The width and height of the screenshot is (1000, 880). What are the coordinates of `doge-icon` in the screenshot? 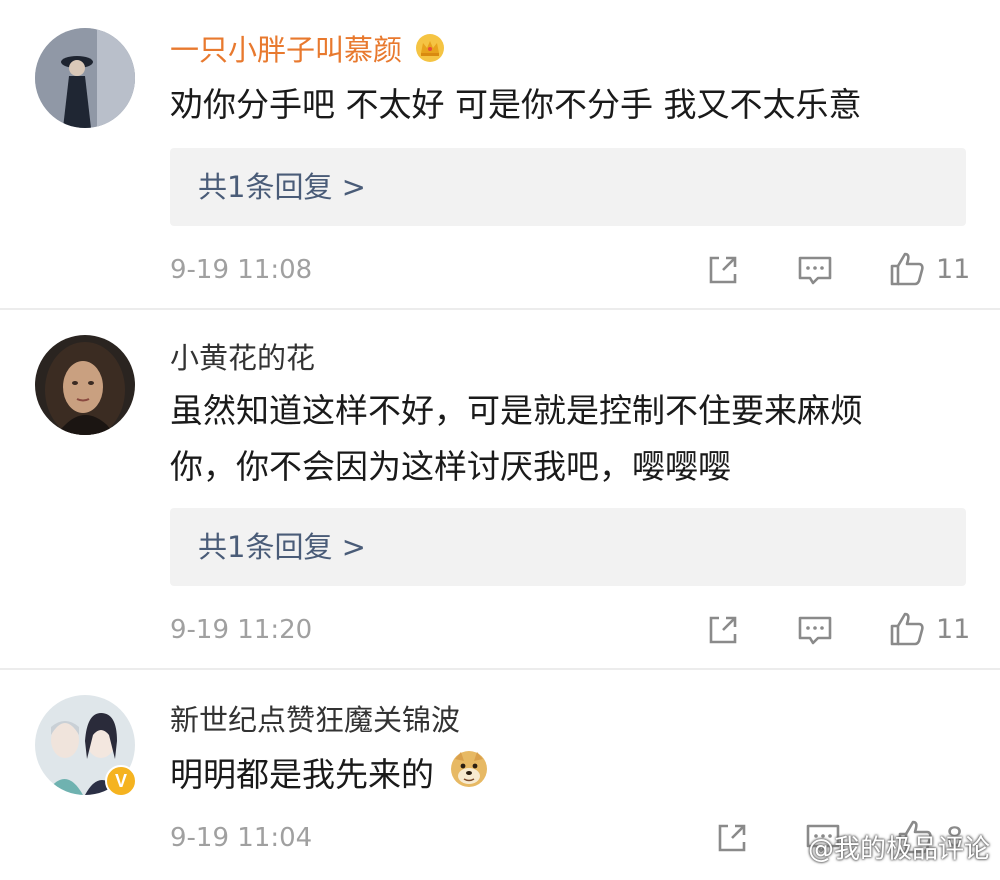 It's located at (469, 777).